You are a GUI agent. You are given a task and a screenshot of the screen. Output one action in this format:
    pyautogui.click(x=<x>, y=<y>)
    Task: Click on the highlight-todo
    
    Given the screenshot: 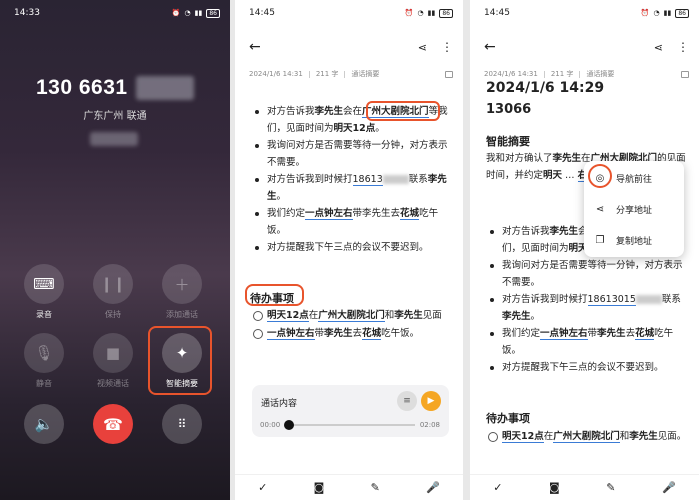 What is the action you would take?
    pyautogui.click(x=274, y=295)
    